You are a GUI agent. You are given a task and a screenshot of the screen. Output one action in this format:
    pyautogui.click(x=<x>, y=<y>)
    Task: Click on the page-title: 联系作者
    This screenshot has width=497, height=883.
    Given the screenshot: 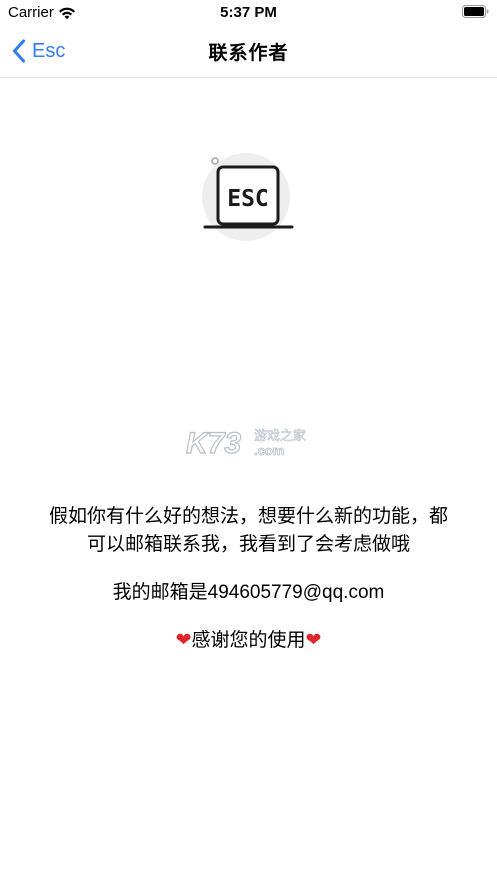 What is the action you would take?
    pyautogui.click(x=248, y=53)
    